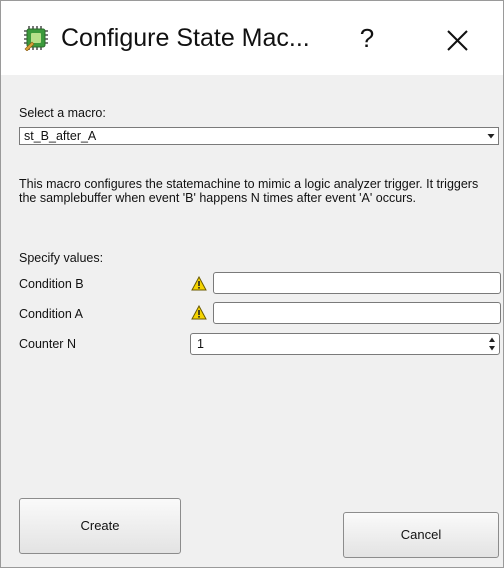 Image resolution: width=504 pixels, height=568 pixels. What do you see at coordinates (200, 344) in the screenshot?
I see `counter-n-value: 1` at bounding box center [200, 344].